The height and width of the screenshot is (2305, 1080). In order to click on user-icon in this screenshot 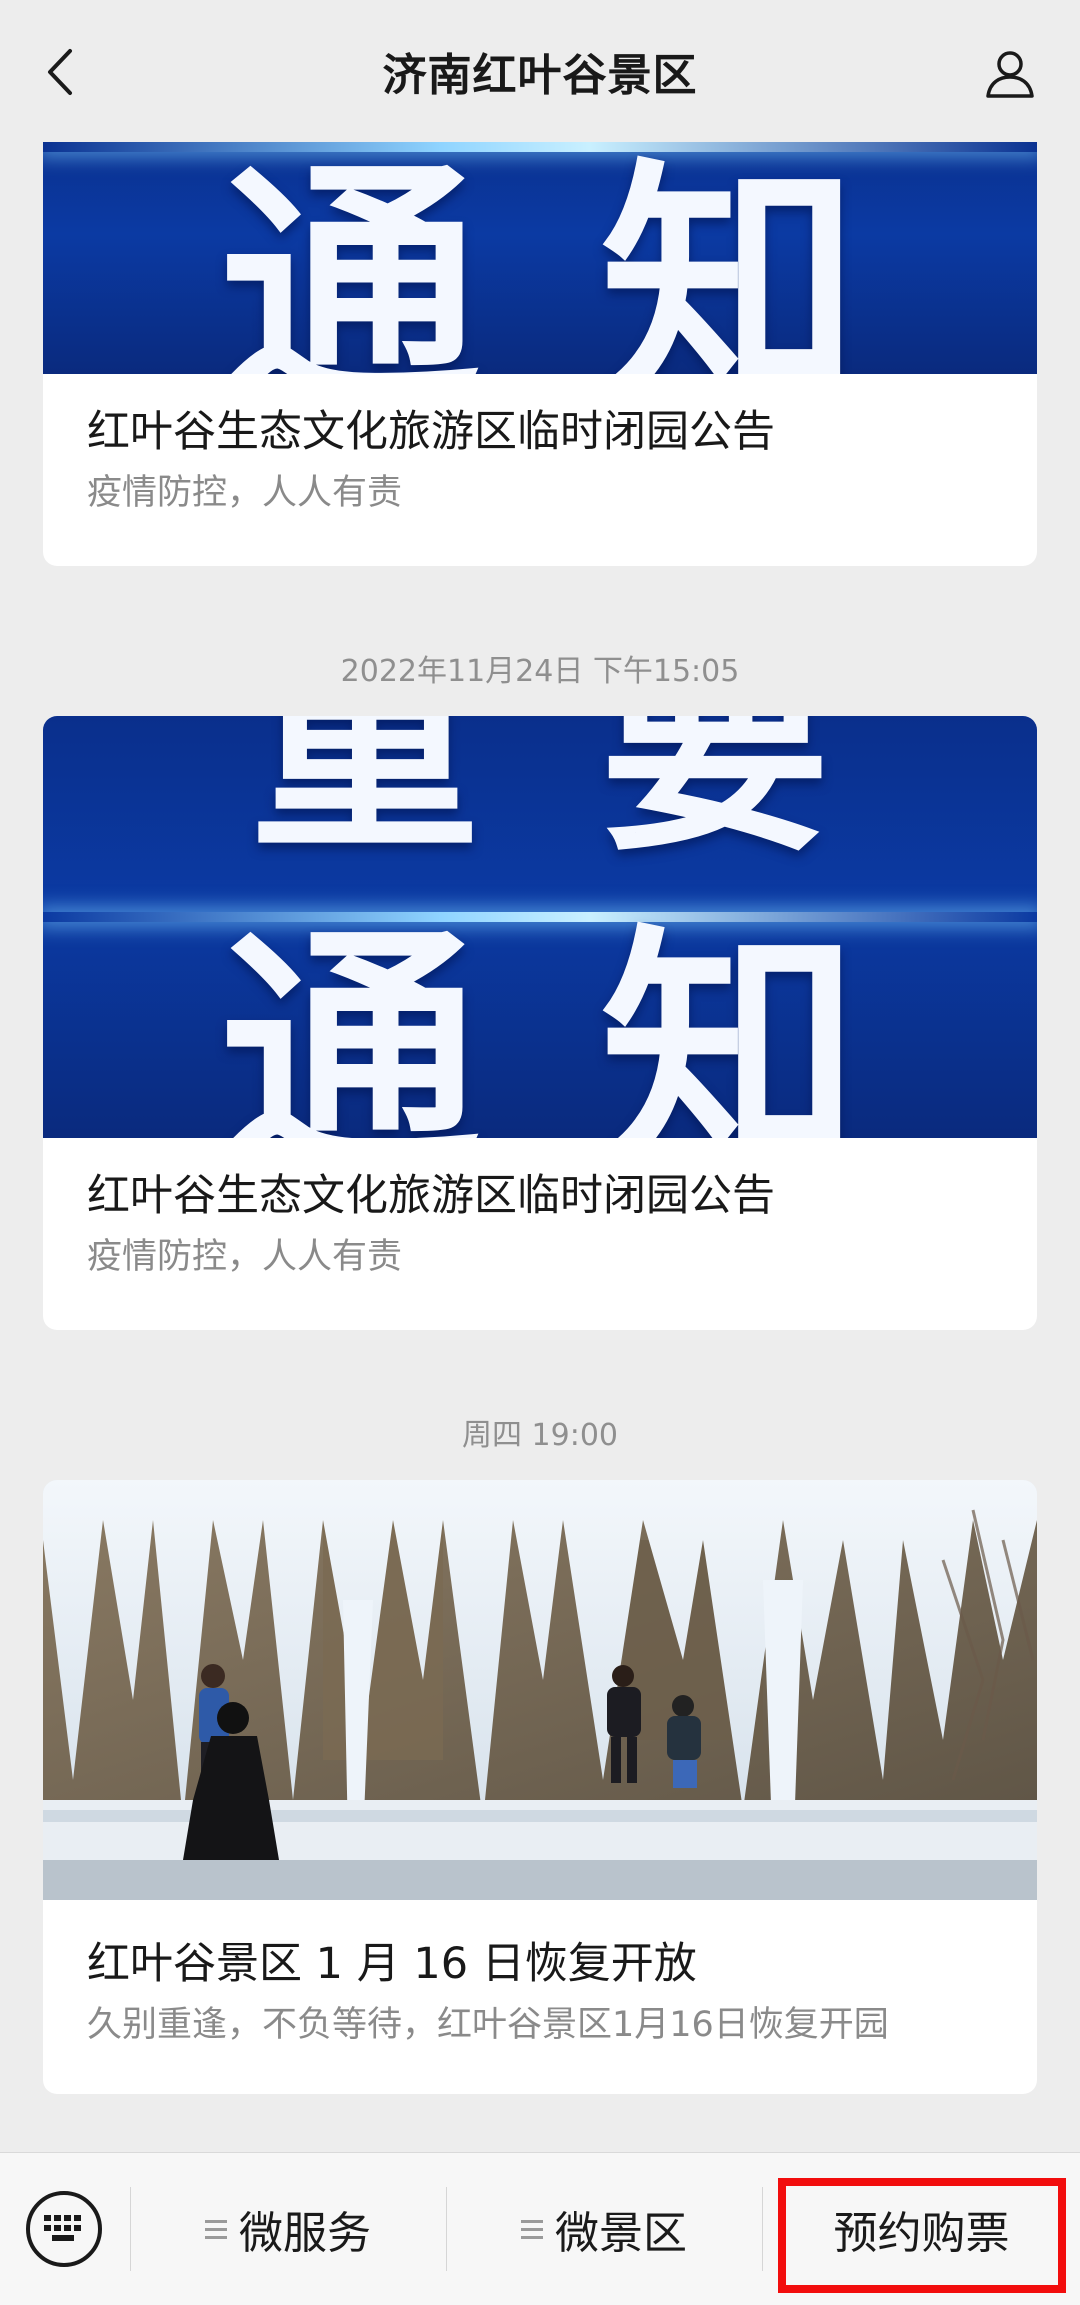, I will do `click(1010, 74)`.